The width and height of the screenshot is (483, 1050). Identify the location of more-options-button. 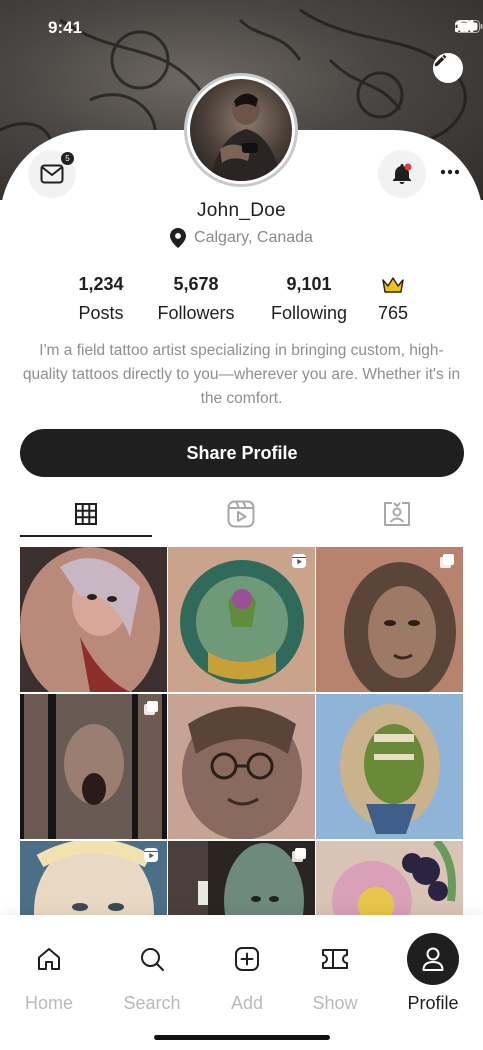
(450, 172).